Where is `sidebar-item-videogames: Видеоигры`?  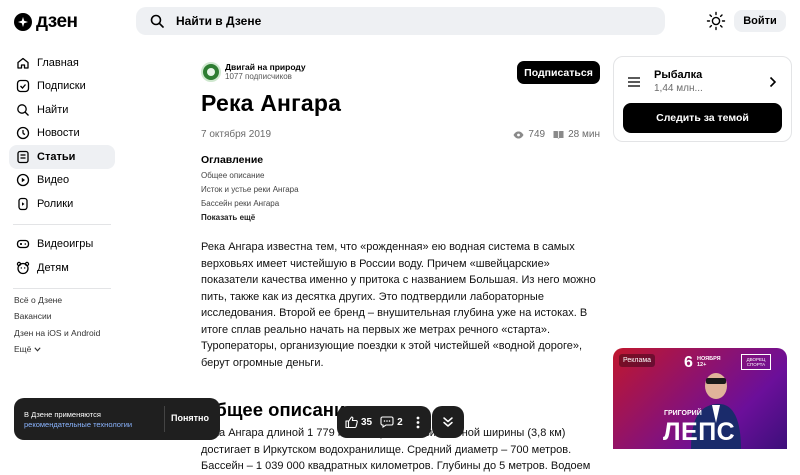 sidebar-item-videogames: Видеоигры is located at coordinates (62, 245).